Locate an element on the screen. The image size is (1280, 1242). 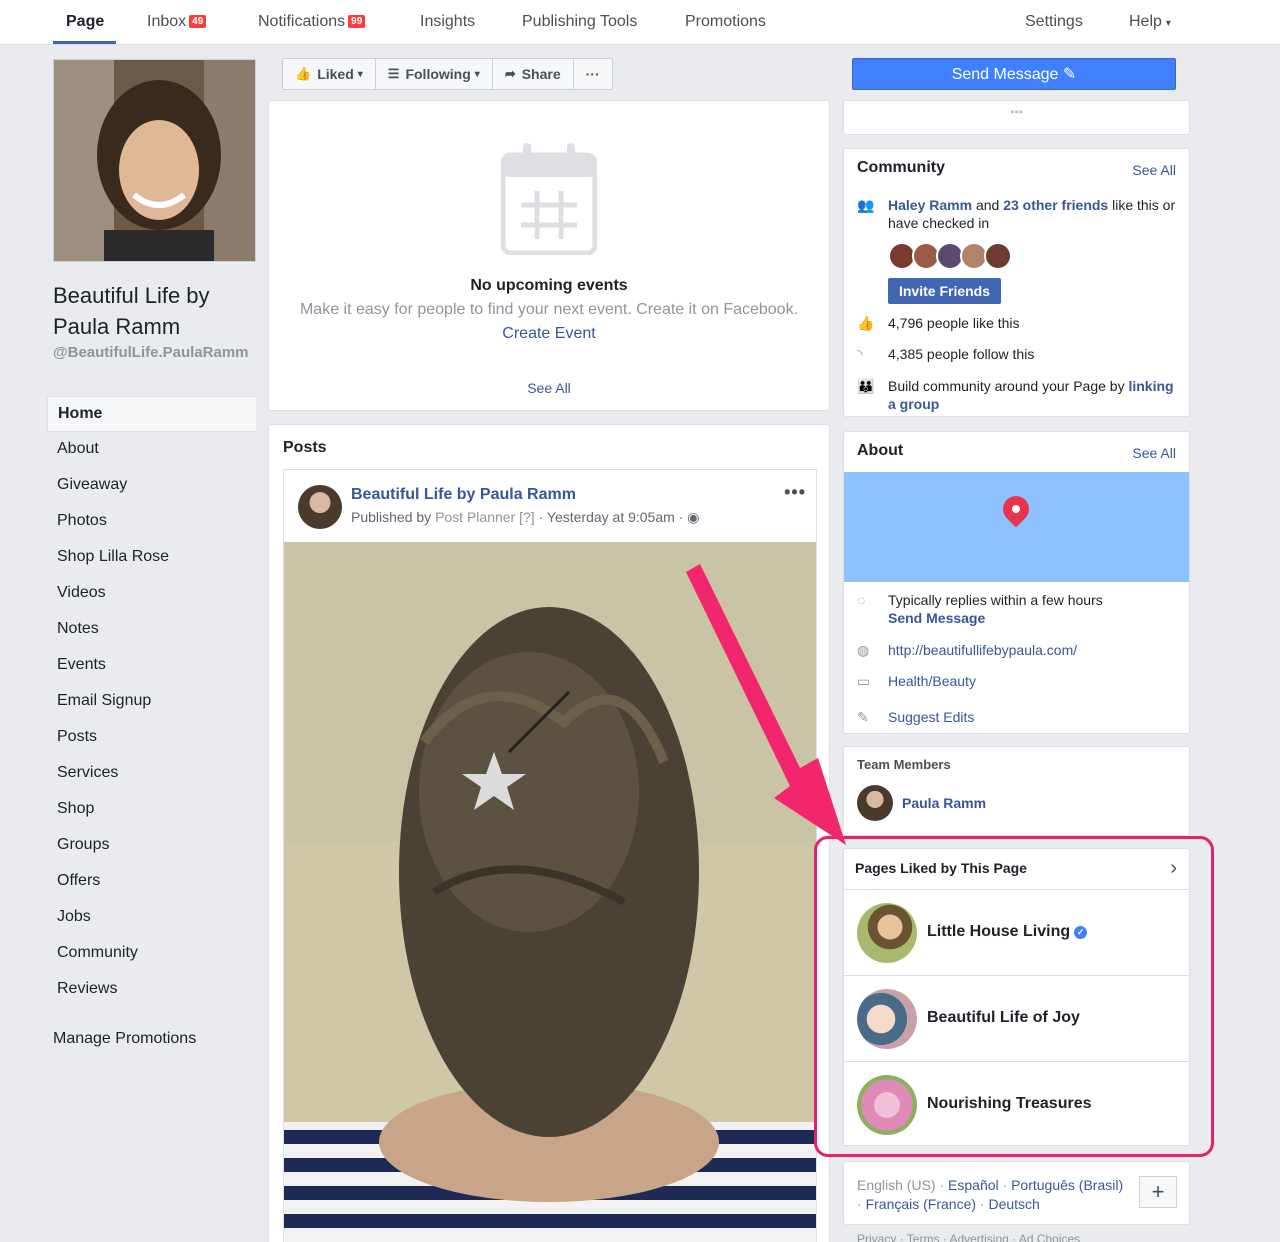
messenger-icon: ◌ is located at coordinates (861, 600).